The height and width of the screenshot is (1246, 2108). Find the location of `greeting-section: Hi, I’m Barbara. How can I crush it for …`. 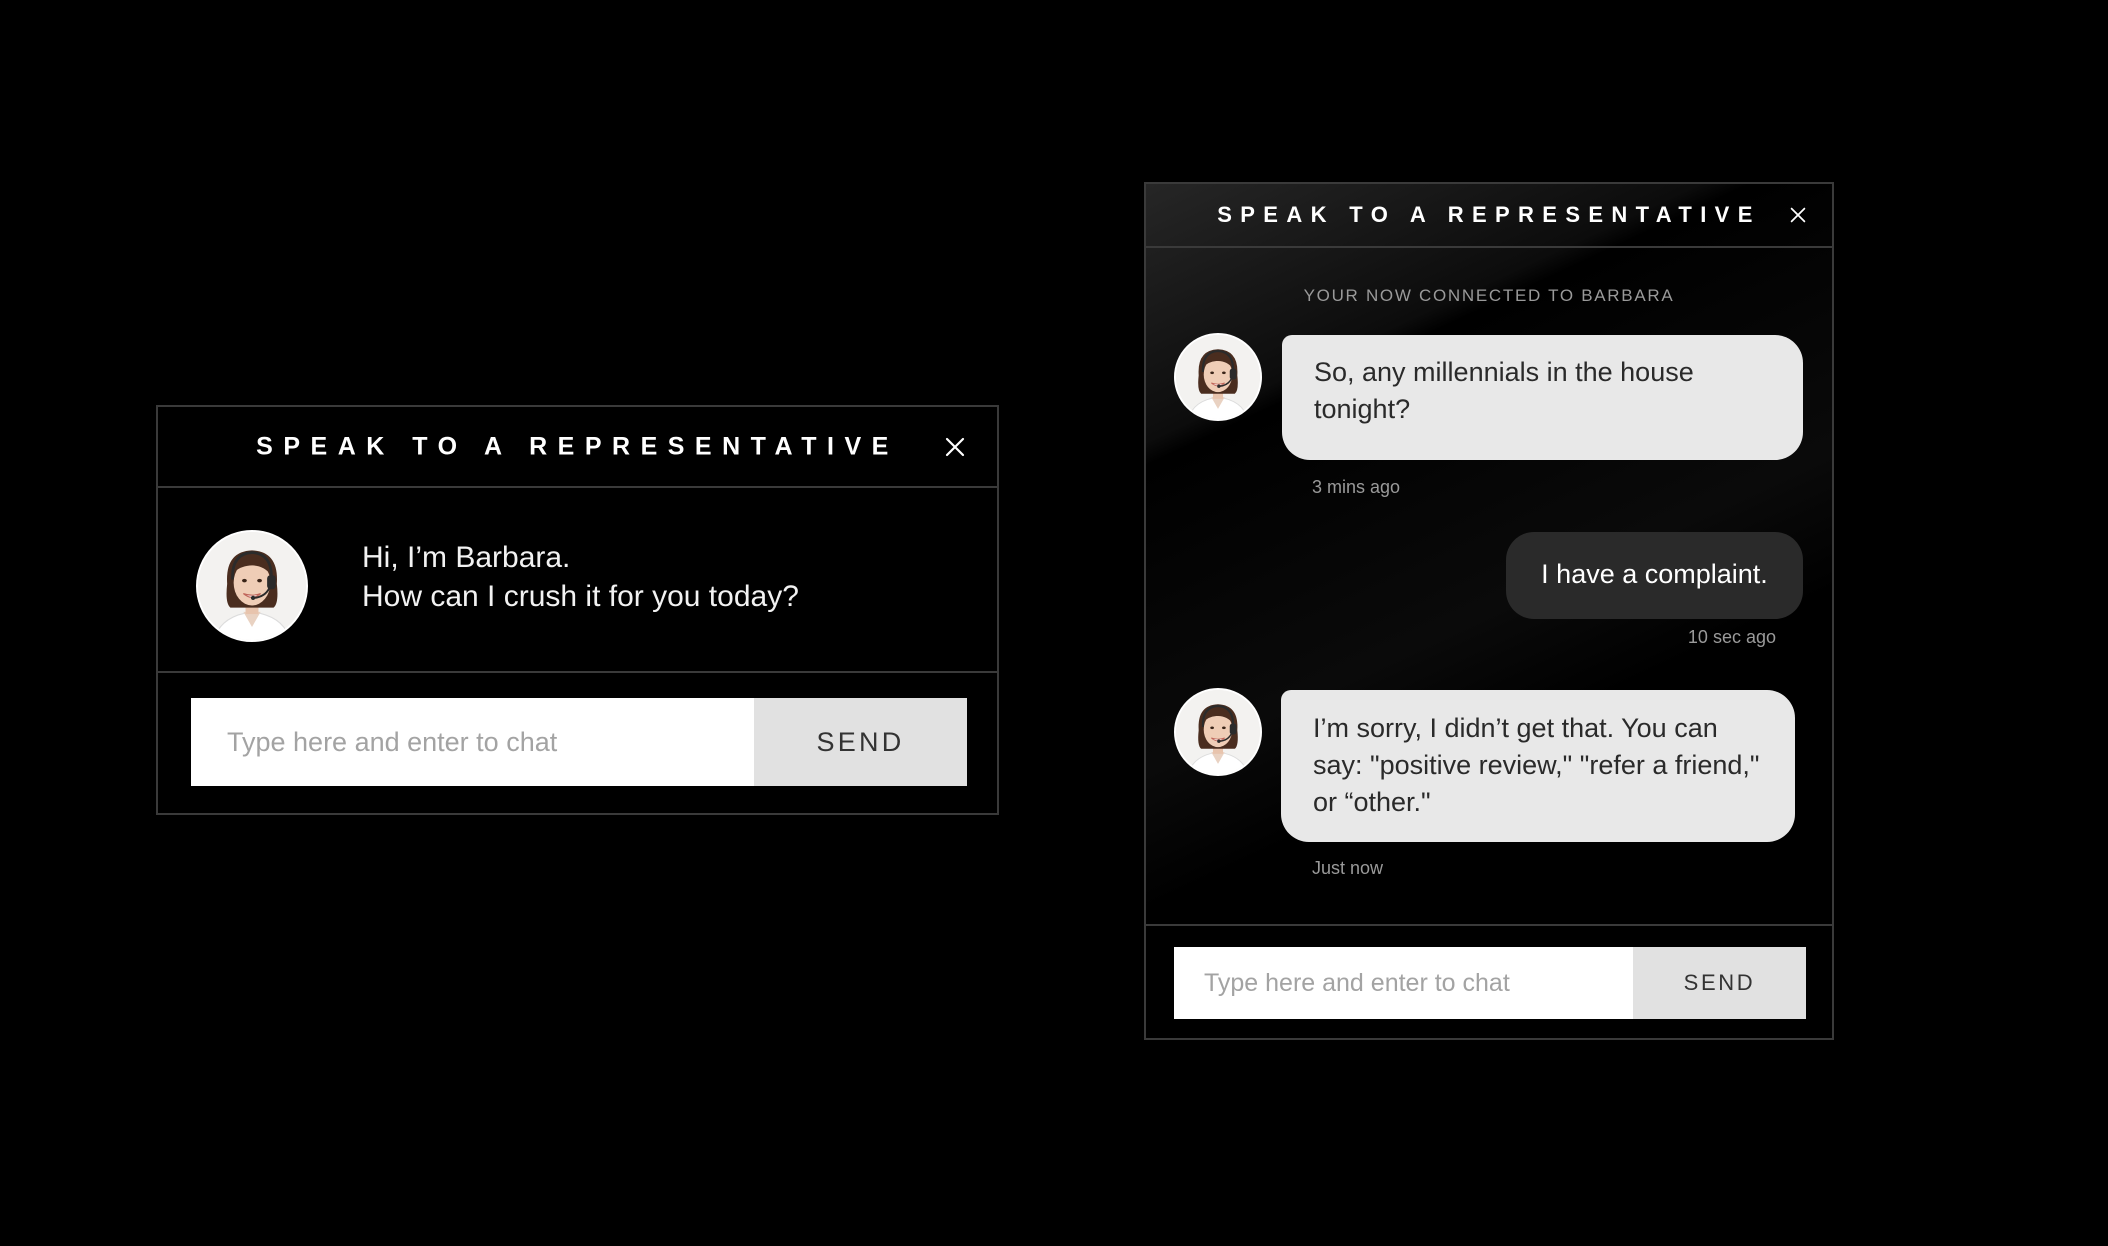

greeting-section: Hi, I’m Barbara. How can I crush it for … is located at coordinates (577, 580).